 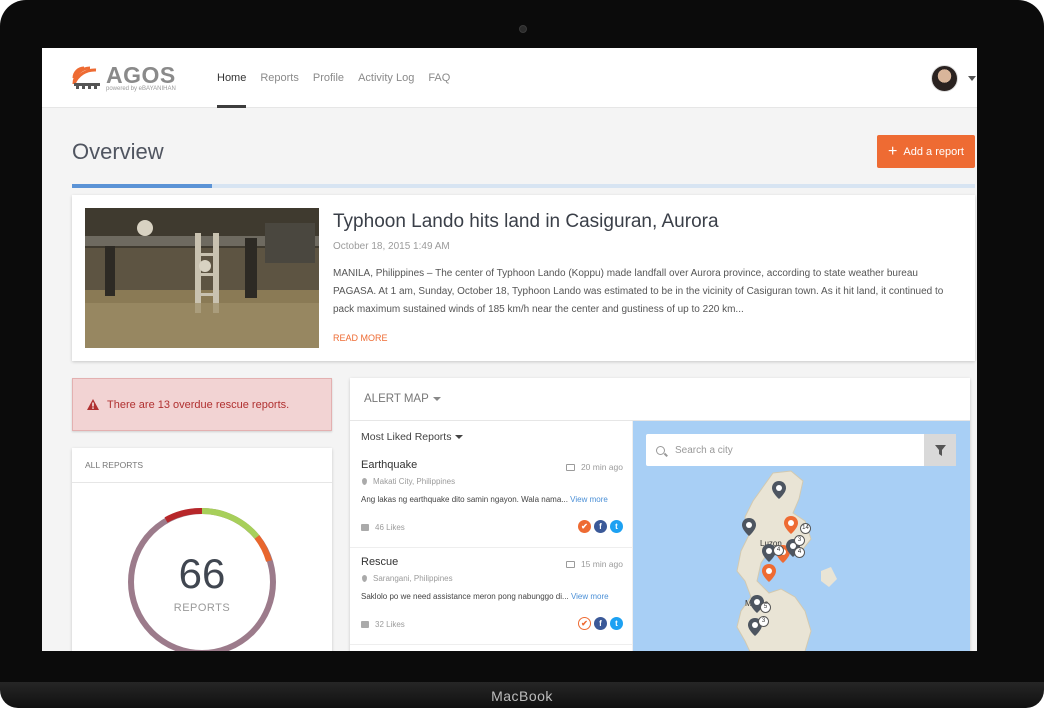 I want to click on nav-home: Home, so click(x=232, y=78).